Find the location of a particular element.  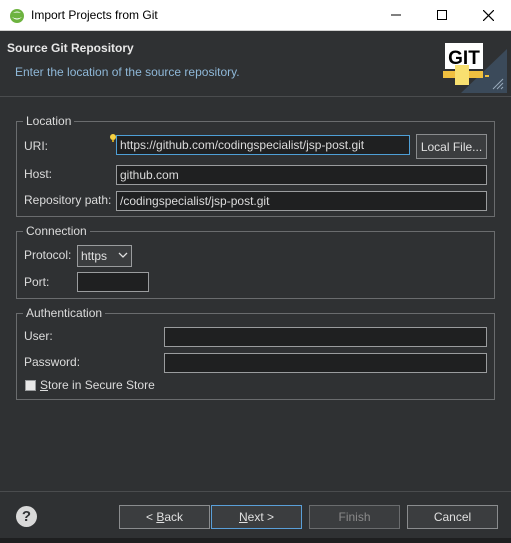

host-input: github.com is located at coordinates (301, 175).